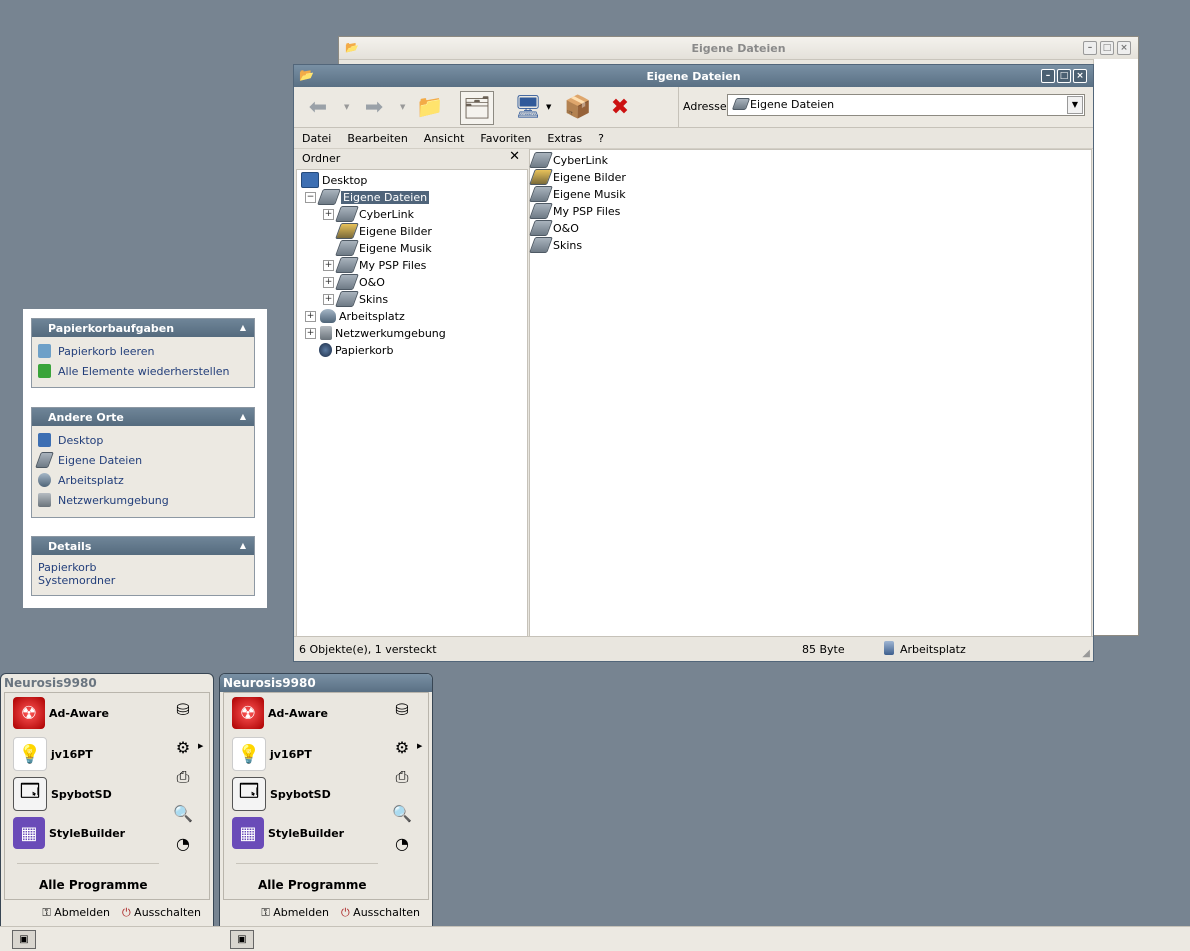 The width and height of the screenshot is (1190, 951). What do you see at coordinates (568, 160) in the screenshot?
I see `file-item-cyberlink: CyberLink` at bounding box center [568, 160].